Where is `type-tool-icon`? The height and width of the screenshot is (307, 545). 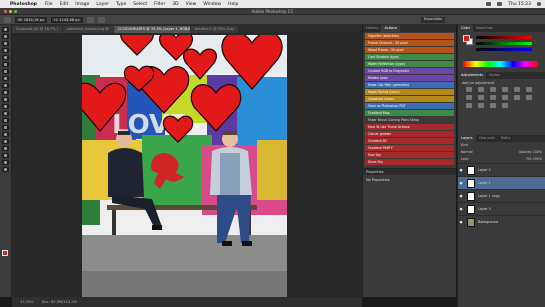
type-tool-icon is located at coordinates (5, 134).